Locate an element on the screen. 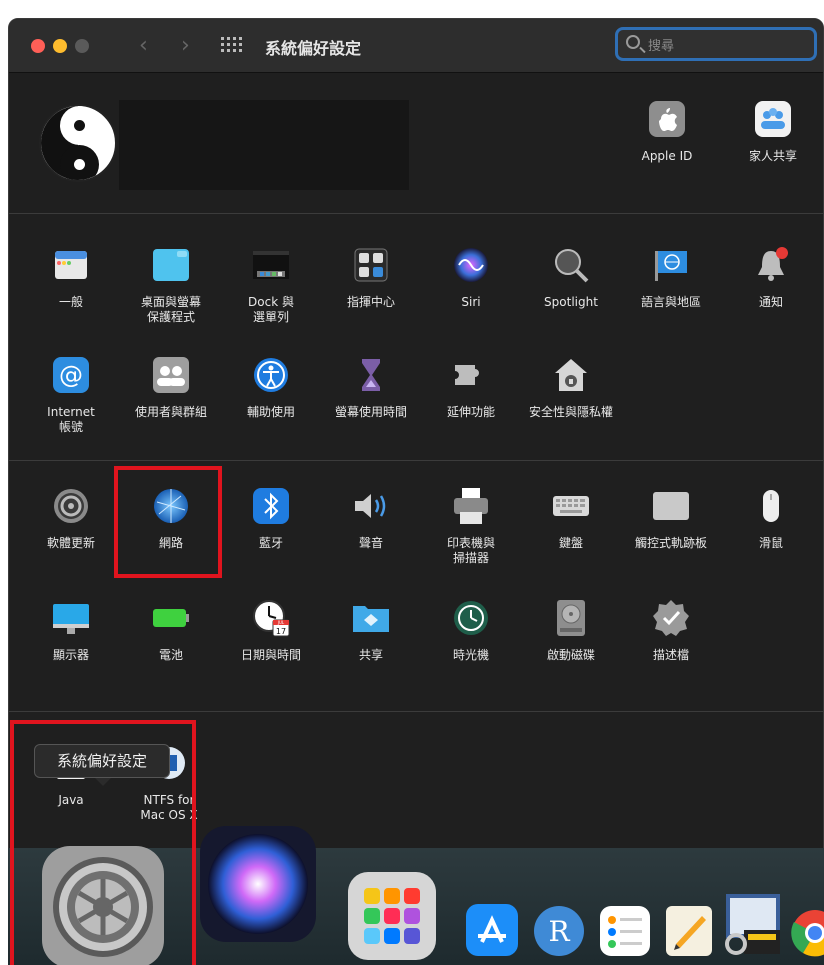 The height and width of the screenshot is (965, 824). dock-r-app: R is located at coordinates (559, 931).